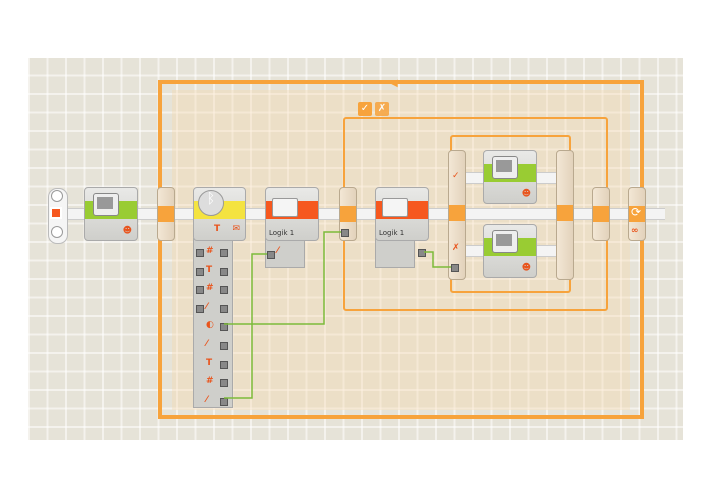 The image size is (712, 500). I want to click on data-wires, so click(337, 315).